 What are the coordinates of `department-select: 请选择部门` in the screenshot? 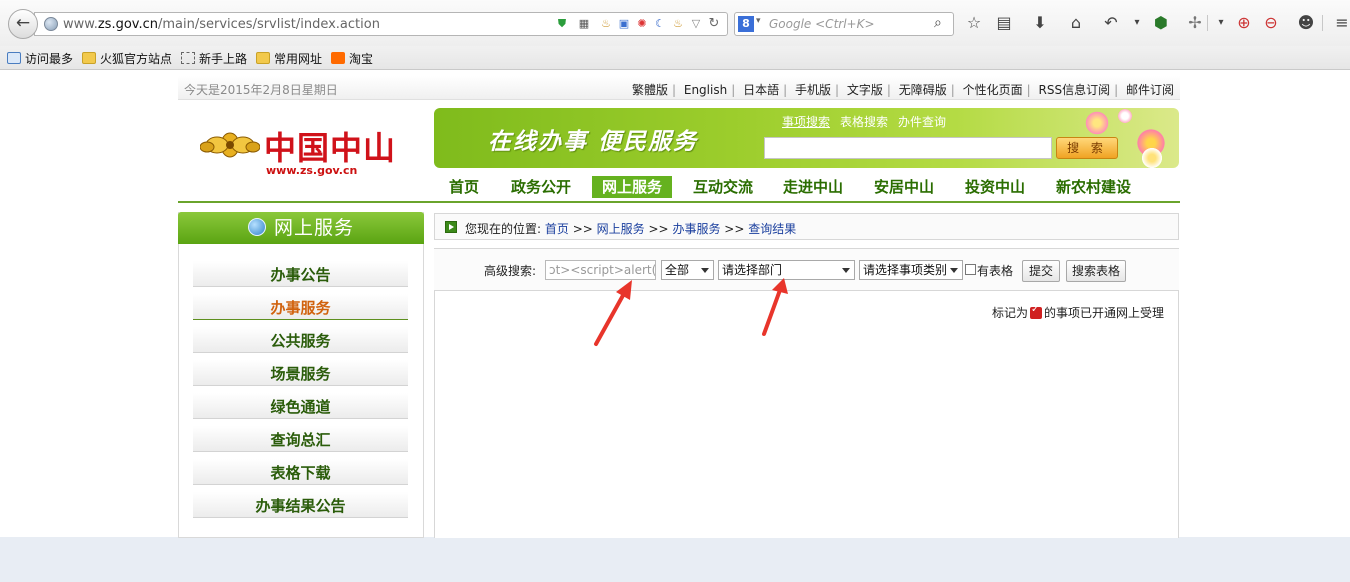 It's located at (786, 270).